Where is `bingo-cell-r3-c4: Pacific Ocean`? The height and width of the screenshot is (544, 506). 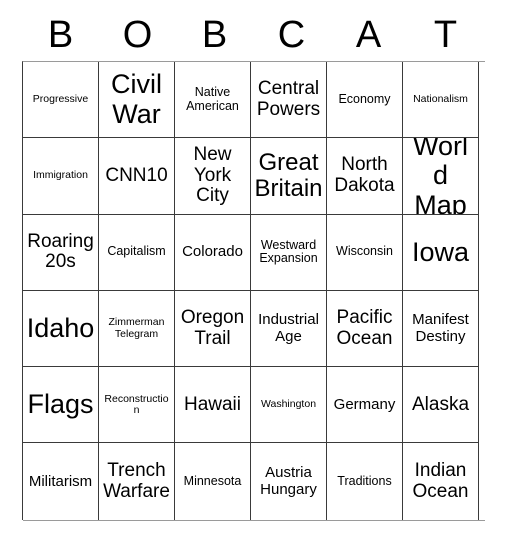
bingo-cell-r3-c4: Pacific Ocean is located at coordinates (365, 329).